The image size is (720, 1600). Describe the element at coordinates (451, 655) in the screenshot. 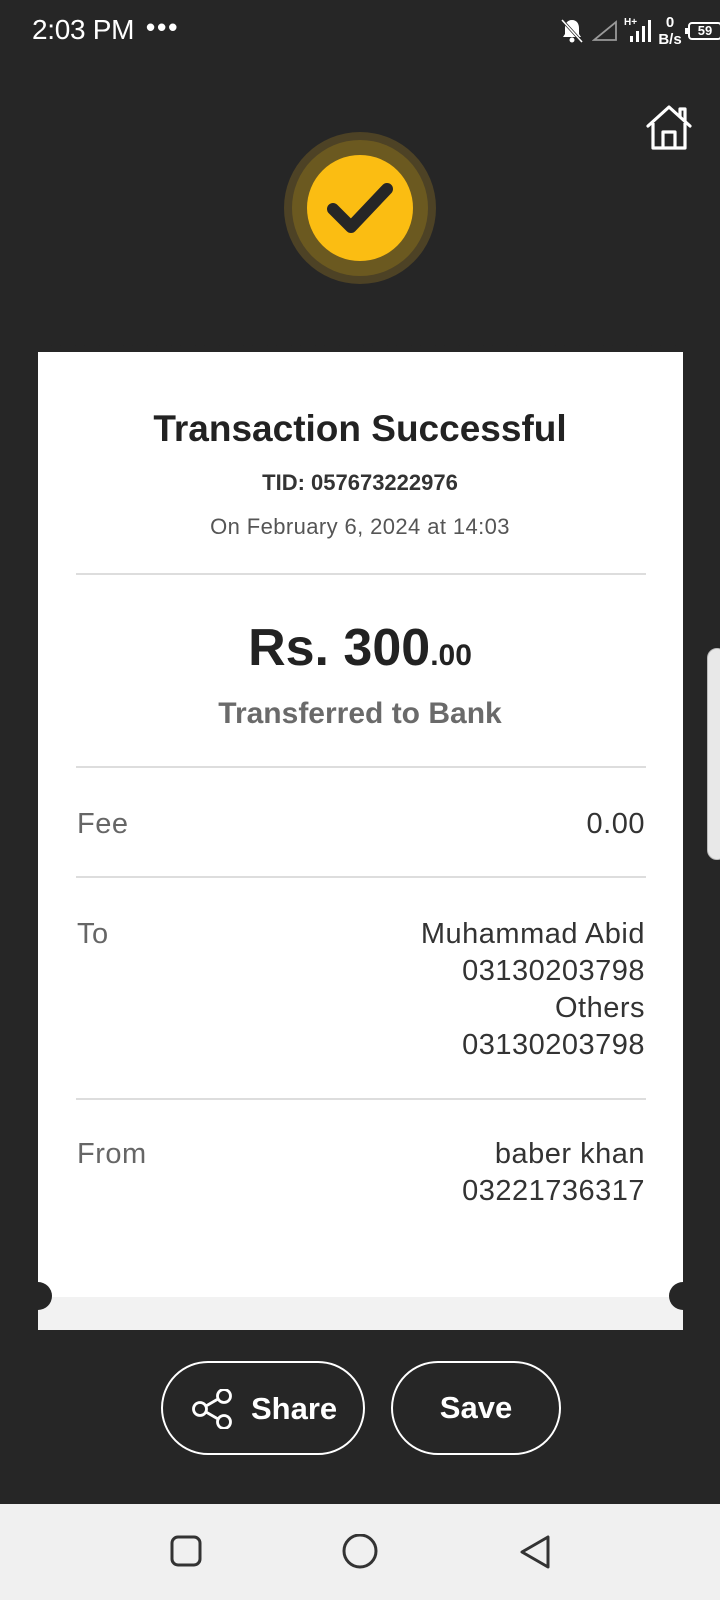

I see `amount-cents: .00` at that location.